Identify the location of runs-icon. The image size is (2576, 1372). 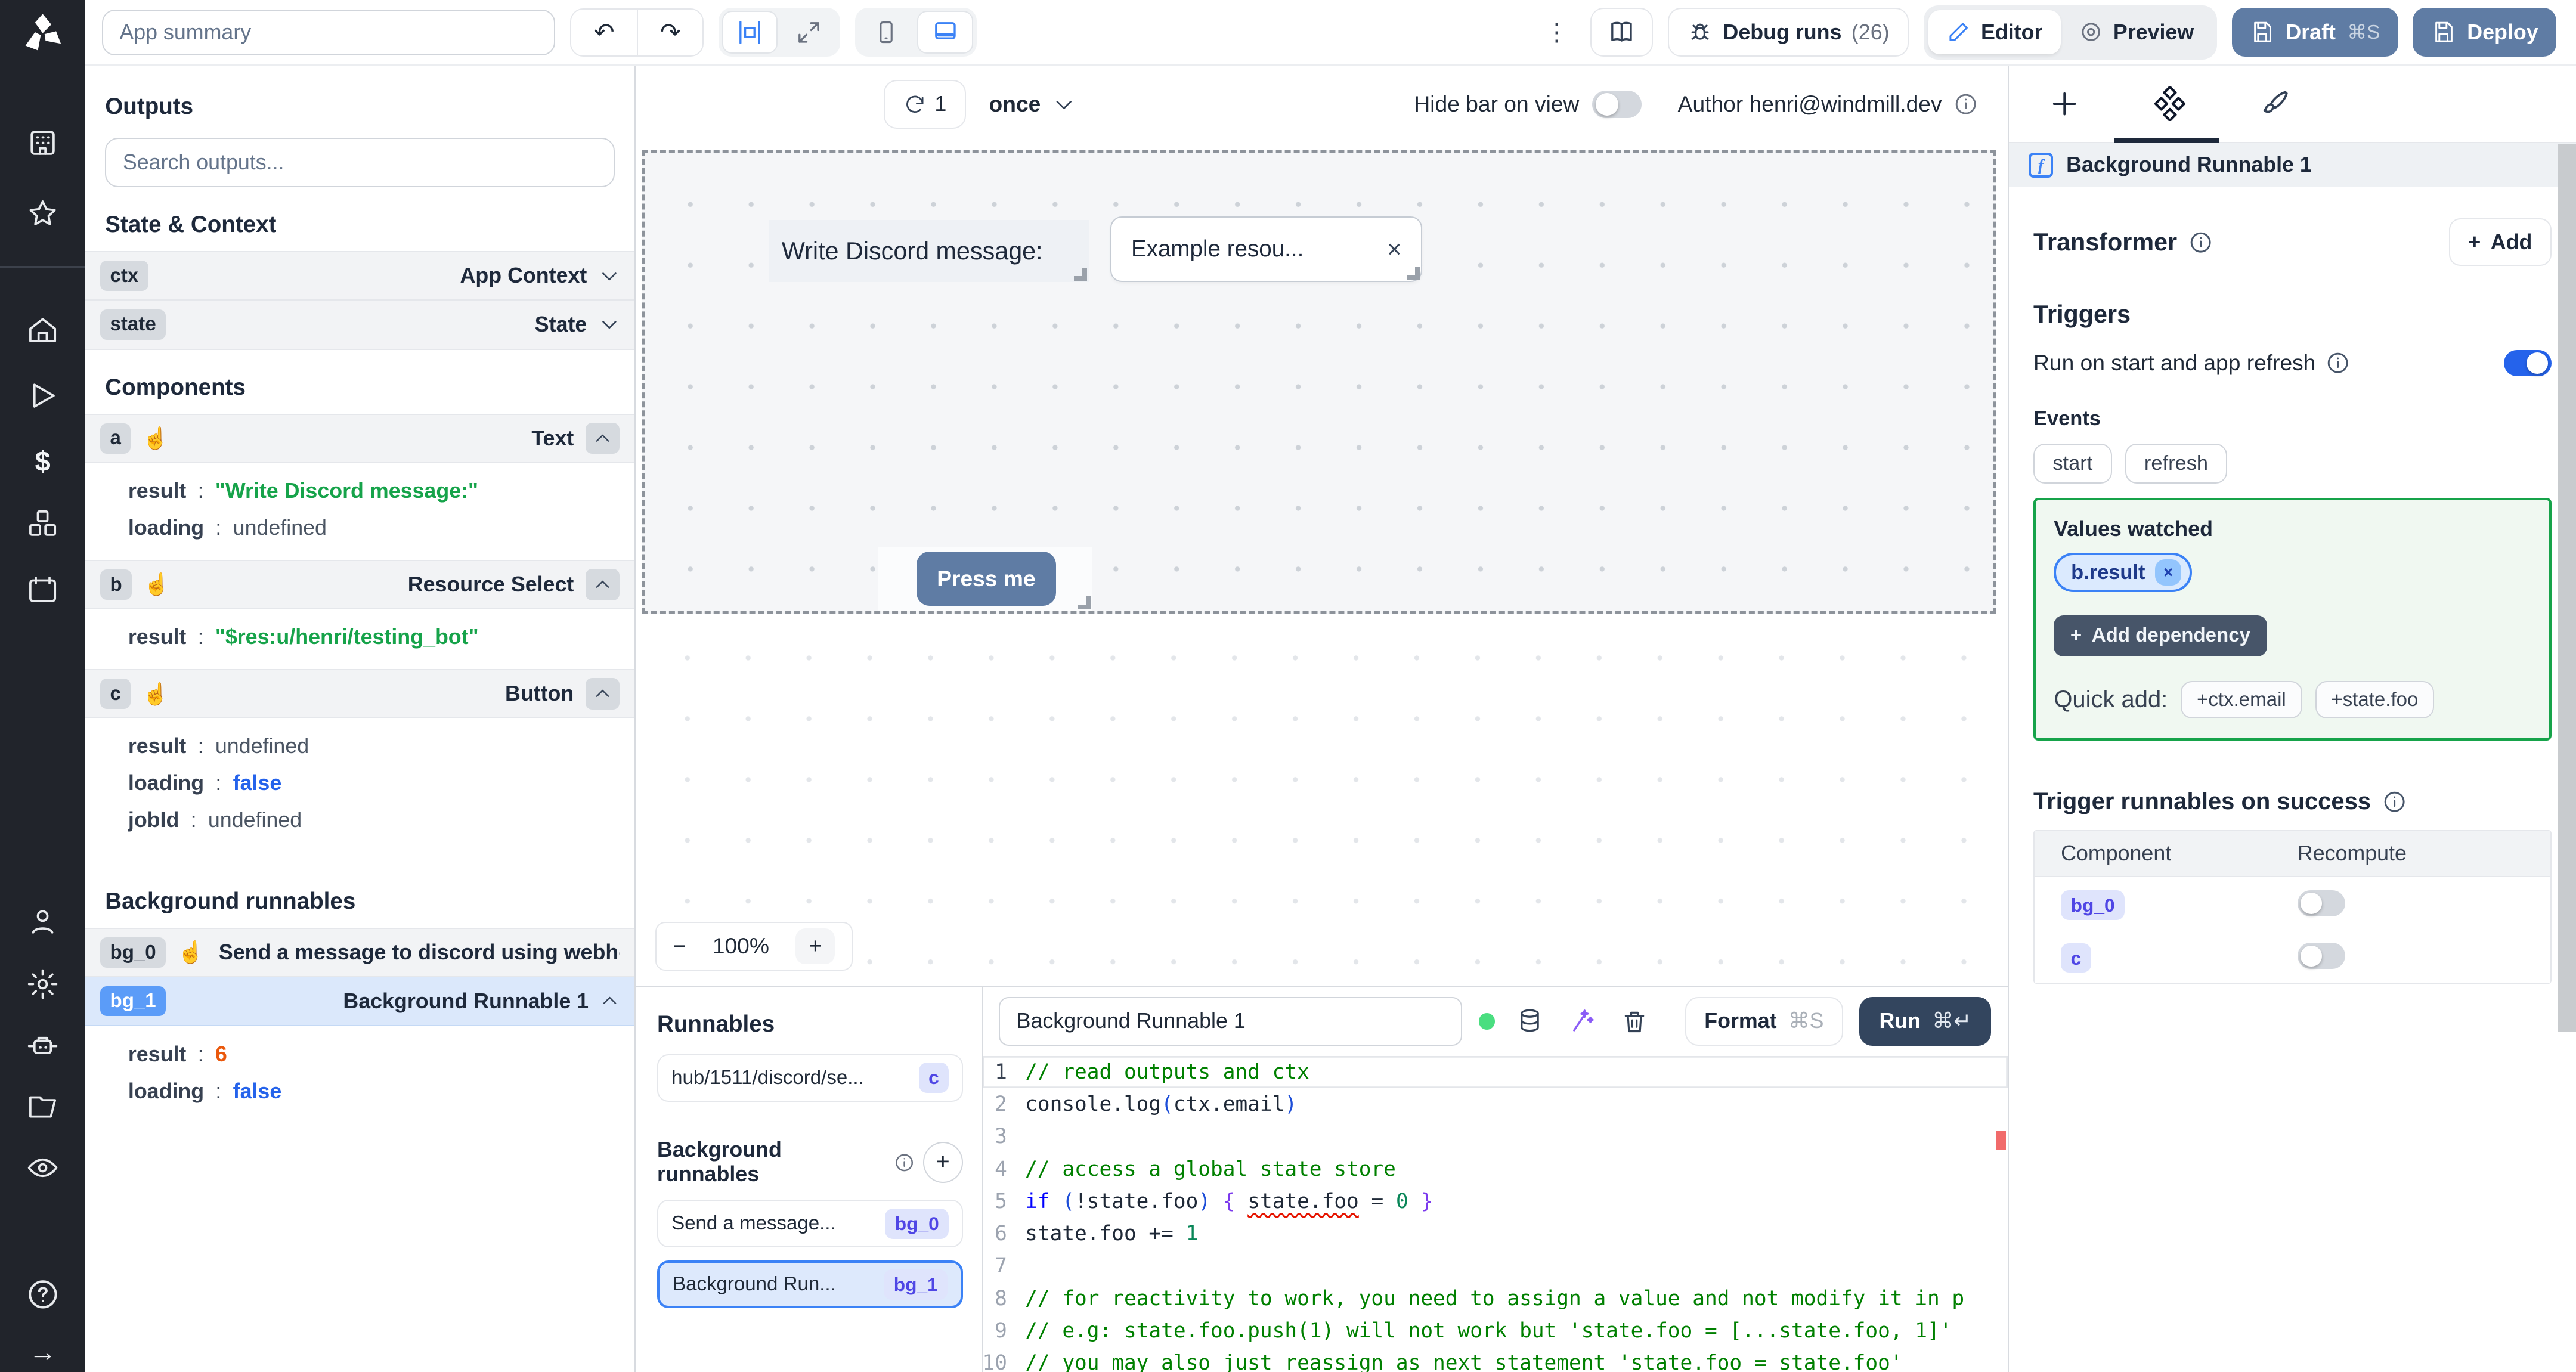
(43, 396).